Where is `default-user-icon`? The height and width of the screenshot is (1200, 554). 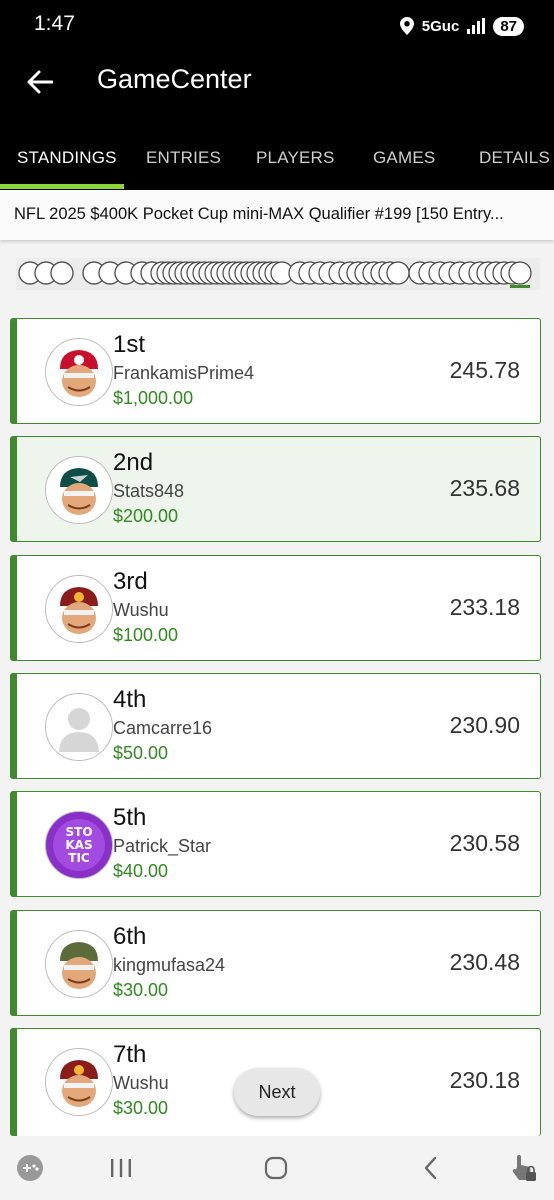
default-user-icon is located at coordinates (79, 727).